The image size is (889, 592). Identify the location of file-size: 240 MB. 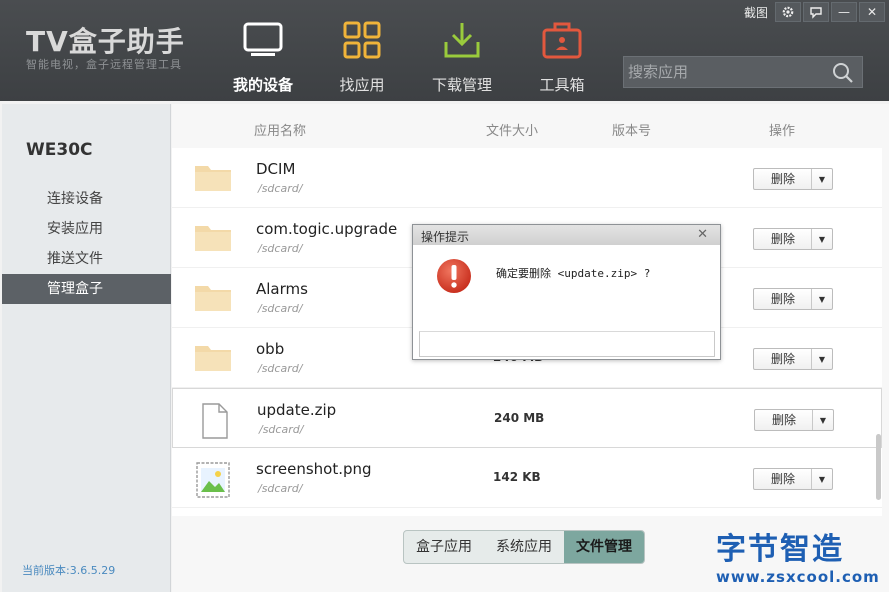
(519, 418).